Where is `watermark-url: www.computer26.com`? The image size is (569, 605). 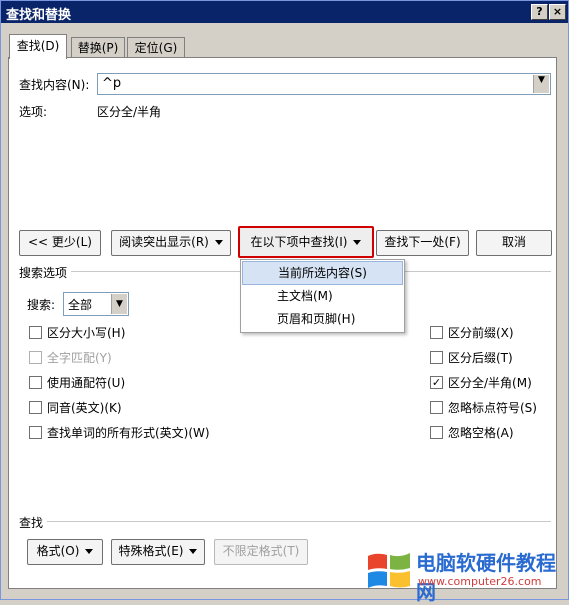
watermark-url: www.computer26.com is located at coordinates (480, 581).